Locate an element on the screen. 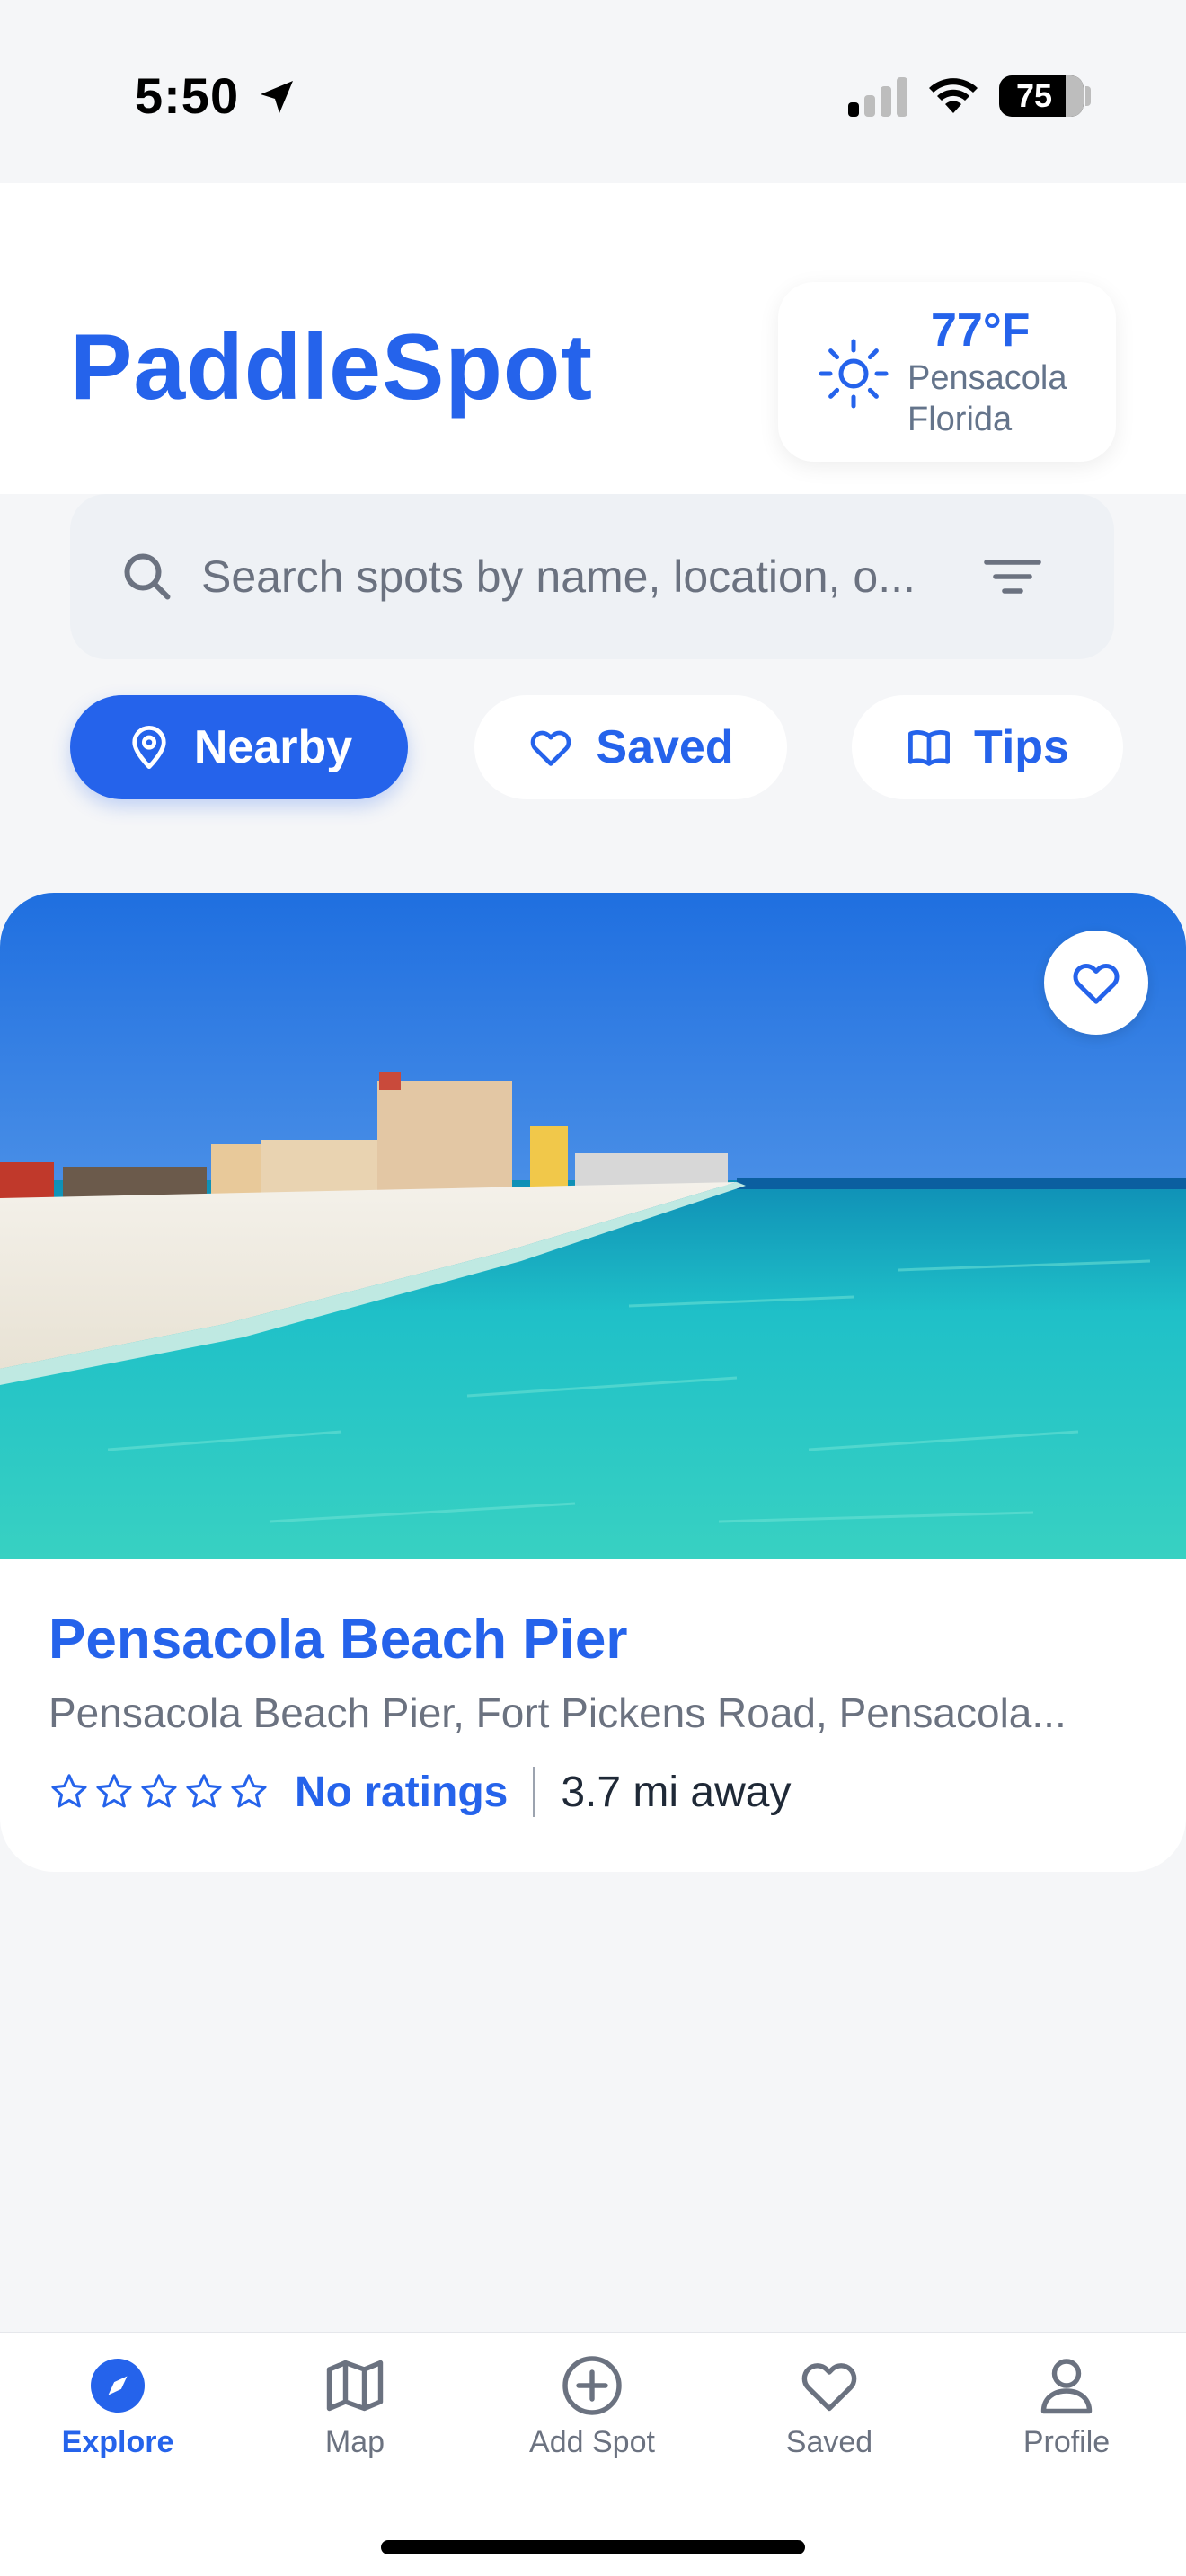 This screenshot has height=2576, width=1186. nav-map: Map is located at coordinates (355, 2416).